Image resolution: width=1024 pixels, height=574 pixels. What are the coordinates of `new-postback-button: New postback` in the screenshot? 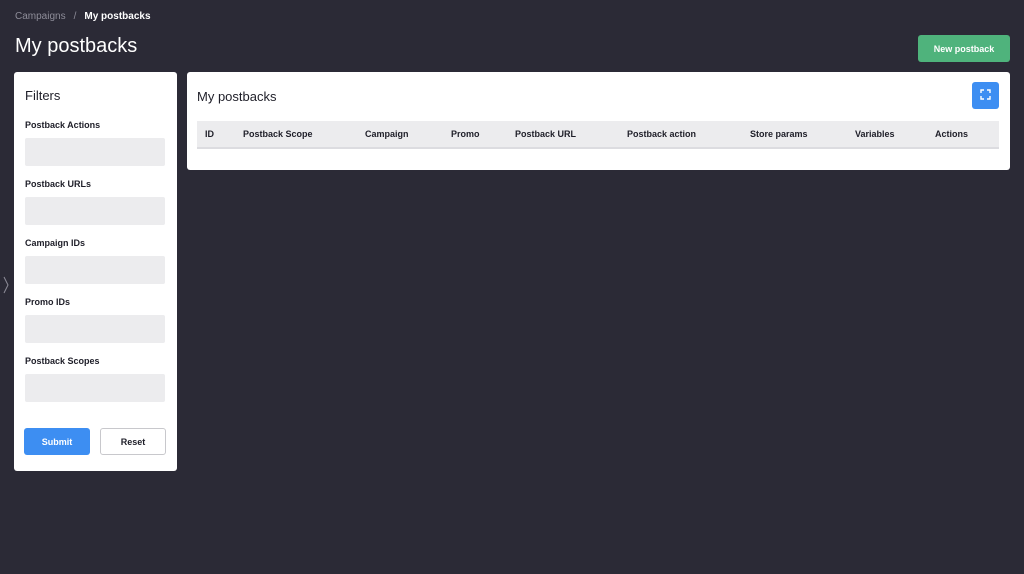 It's located at (964, 48).